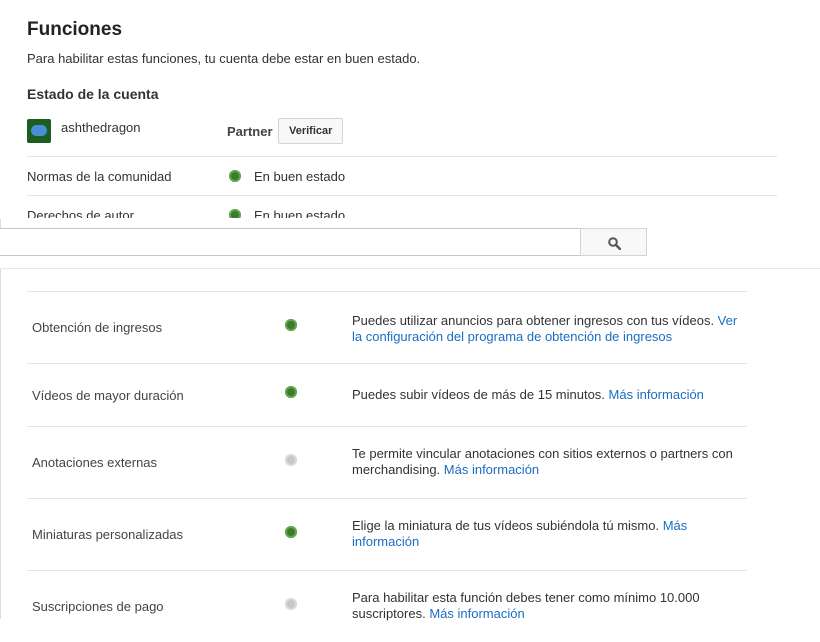 The image size is (820, 642). I want to click on verify-button: Verificar, so click(311, 131).